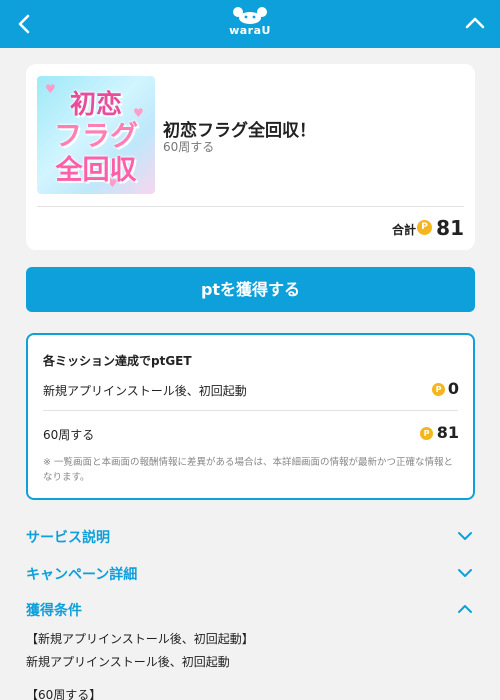 Image resolution: width=500 pixels, height=700 pixels. What do you see at coordinates (140, 639) in the screenshot?
I see `condition-text: 【新規アプリインストール後、初回起動】` at bounding box center [140, 639].